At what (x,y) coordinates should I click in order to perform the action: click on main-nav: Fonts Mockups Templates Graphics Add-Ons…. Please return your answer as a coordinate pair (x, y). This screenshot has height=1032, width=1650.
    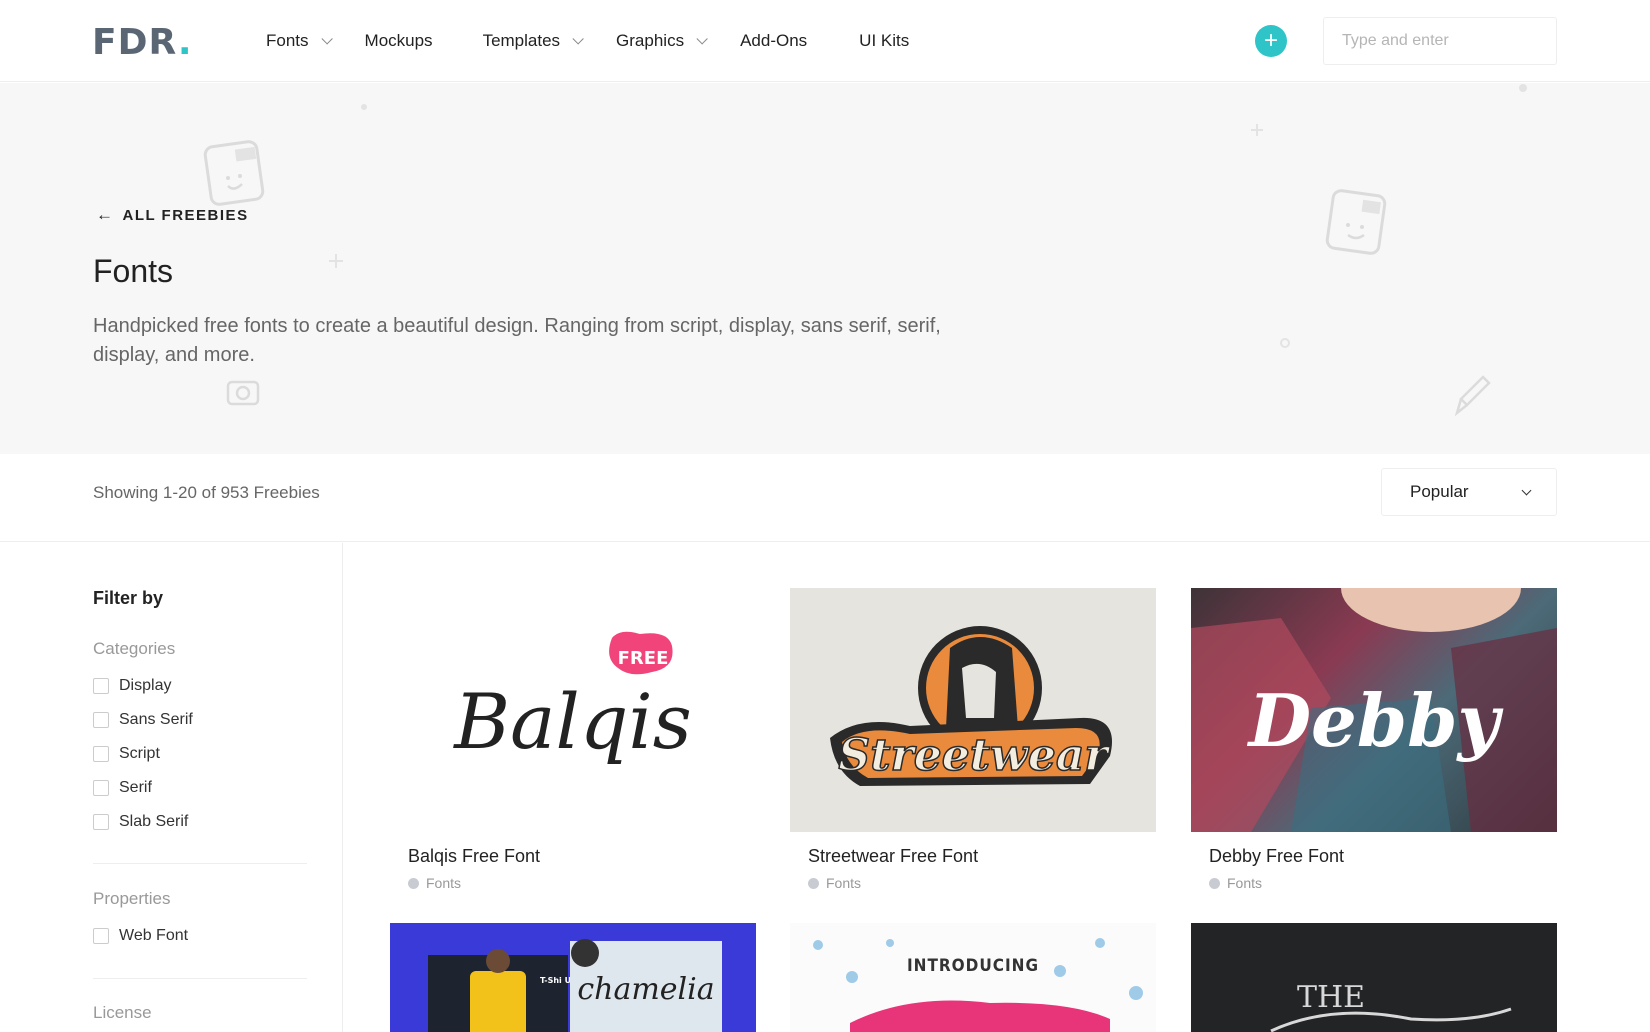
    Looking at the image, I should click on (605, 41).